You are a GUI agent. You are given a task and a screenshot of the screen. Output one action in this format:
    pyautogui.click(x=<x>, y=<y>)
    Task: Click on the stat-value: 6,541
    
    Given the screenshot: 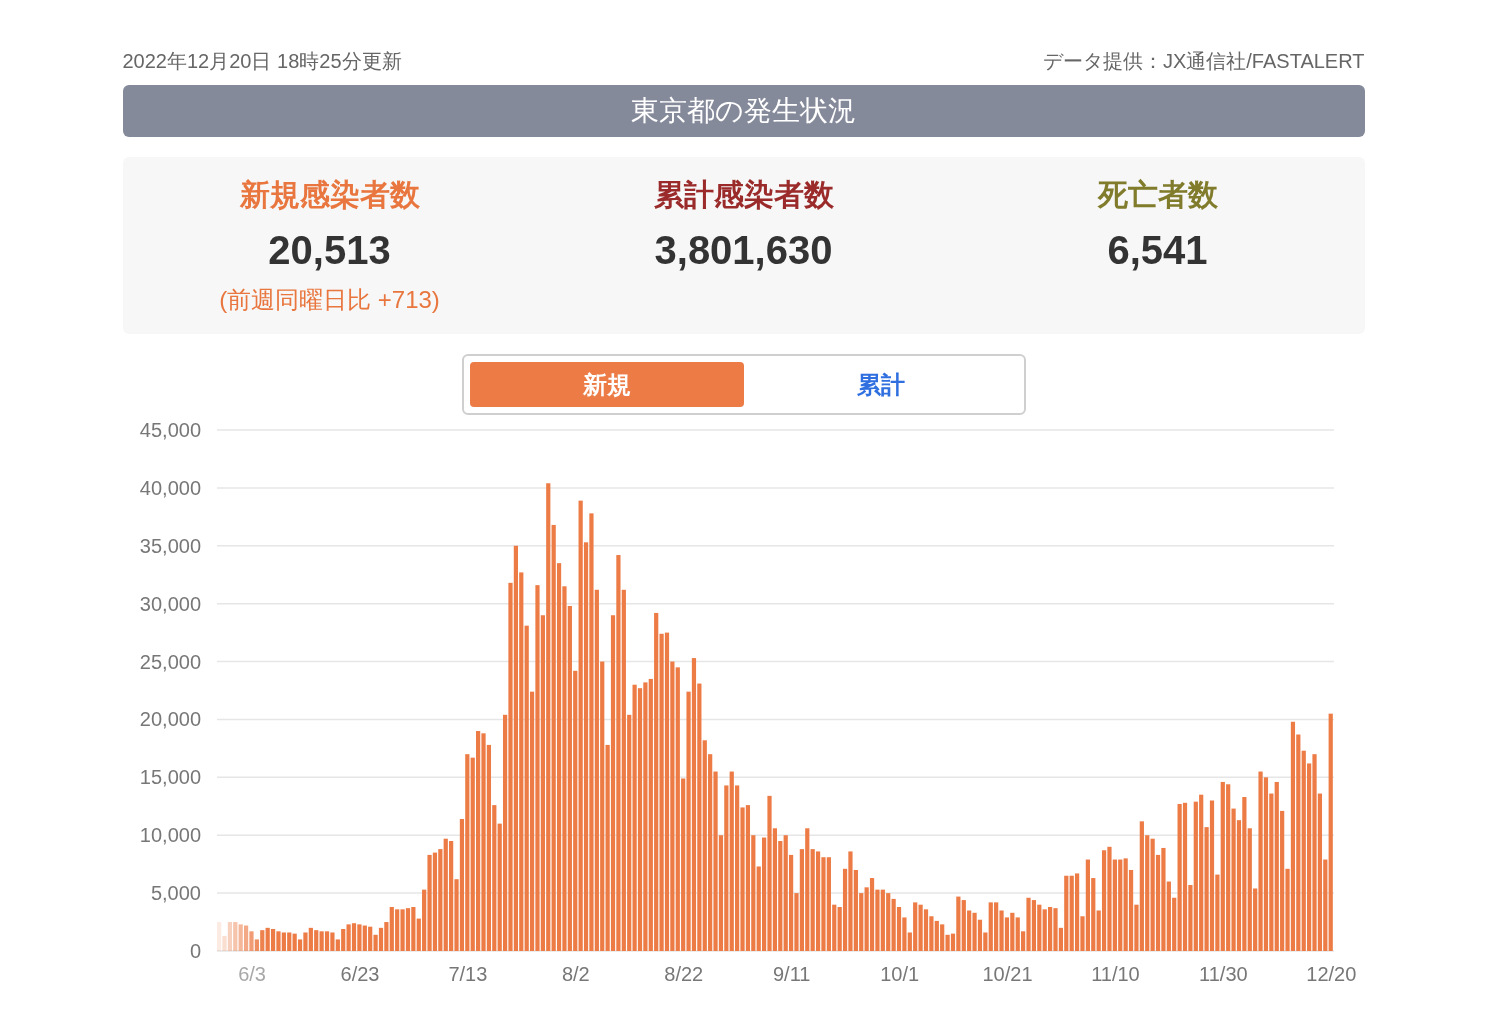 What is the action you would take?
    pyautogui.click(x=1157, y=250)
    